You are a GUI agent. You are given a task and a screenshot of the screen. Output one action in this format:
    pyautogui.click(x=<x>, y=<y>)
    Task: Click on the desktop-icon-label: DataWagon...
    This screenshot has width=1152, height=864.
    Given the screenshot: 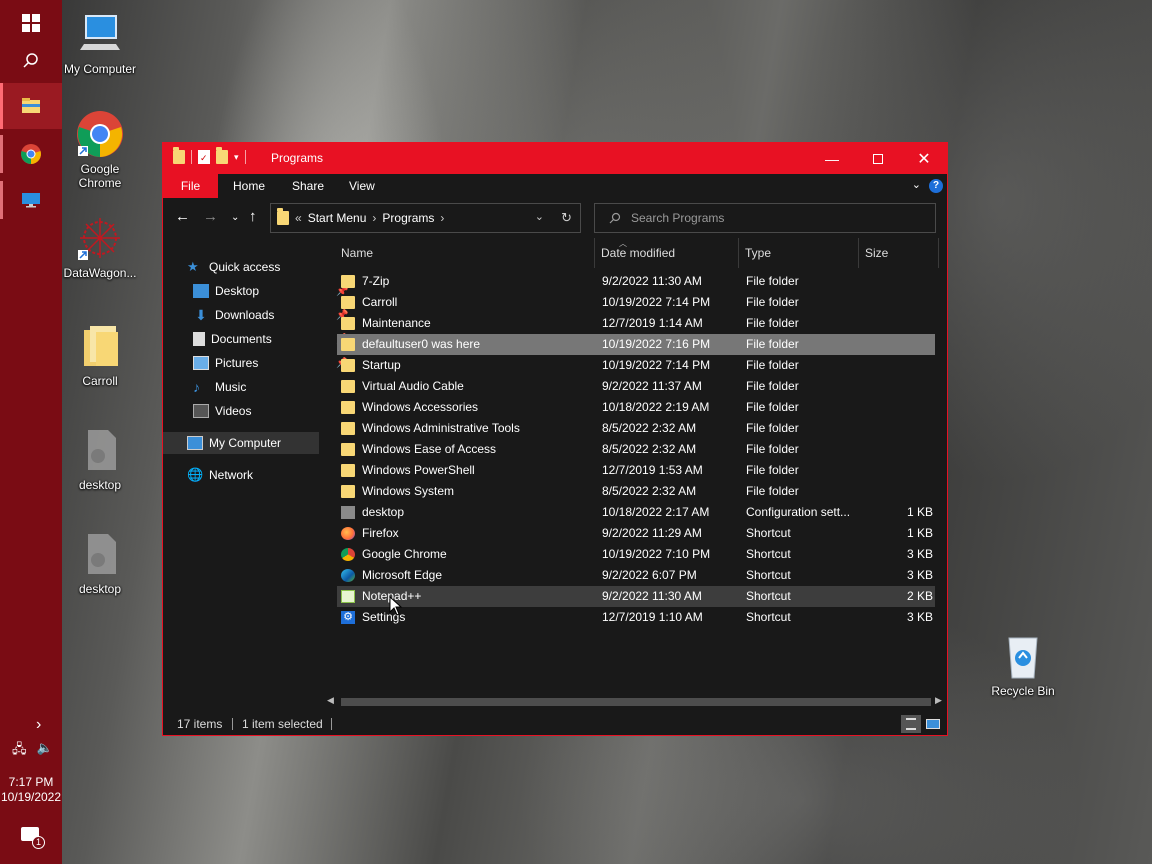 What is the action you would take?
    pyautogui.click(x=100, y=273)
    